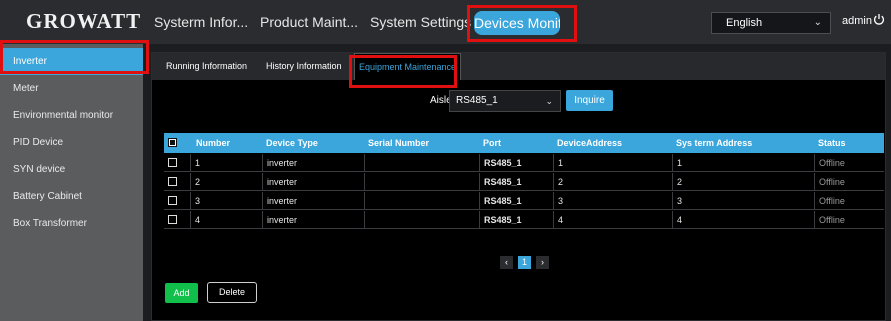  What do you see at coordinates (612, 220) in the screenshot?
I see `cell-device-address: 4` at bounding box center [612, 220].